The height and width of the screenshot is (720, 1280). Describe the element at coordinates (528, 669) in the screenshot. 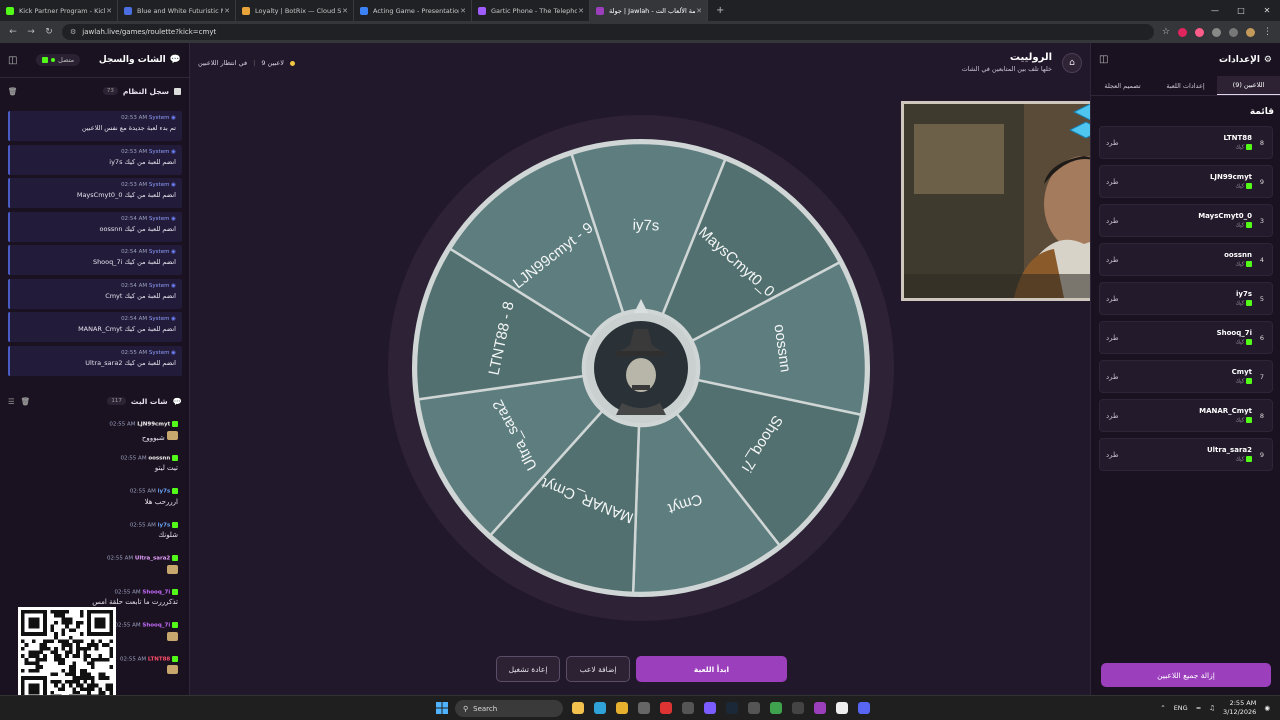

I see `restart-button: إعادة تشغيل` at that location.